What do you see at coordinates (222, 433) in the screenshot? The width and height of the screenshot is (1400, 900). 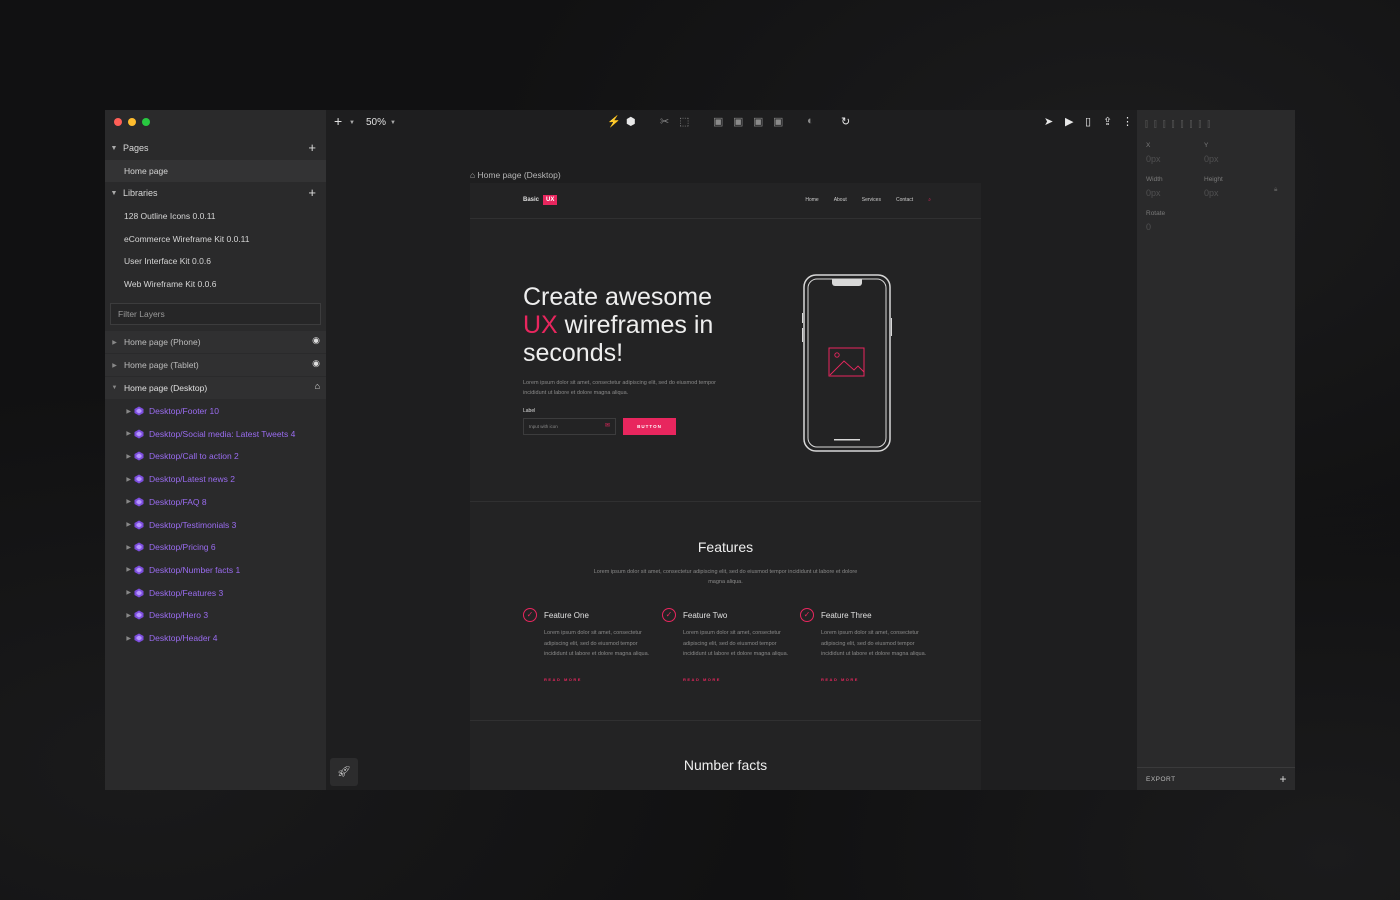 I see `layer-label: Desktop/Social media: Latest Tweets 4` at bounding box center [222, 433].